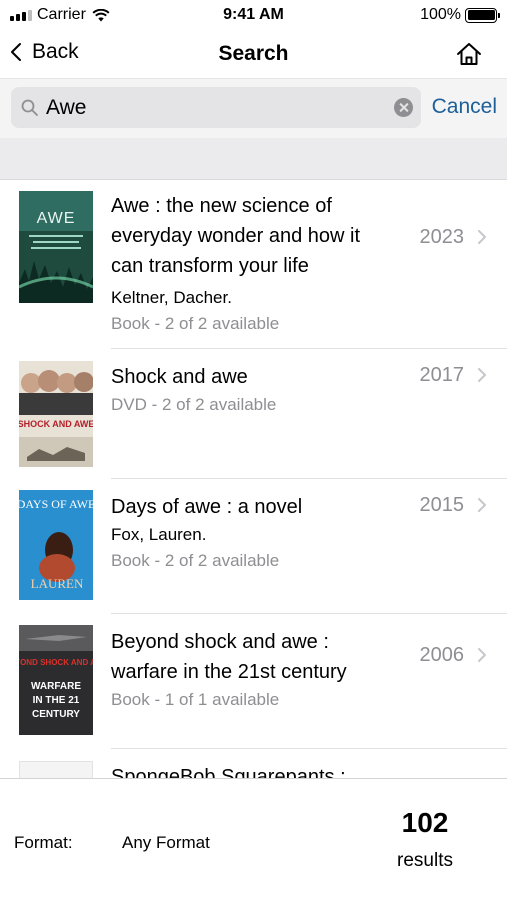 Image resolution: width=507 pixels, height=900 pixels. What do you see at coordinates (171, 297) in the screenshot?
I see `result-author: Keltner, Dacher.` at bounding box center [171, 297].